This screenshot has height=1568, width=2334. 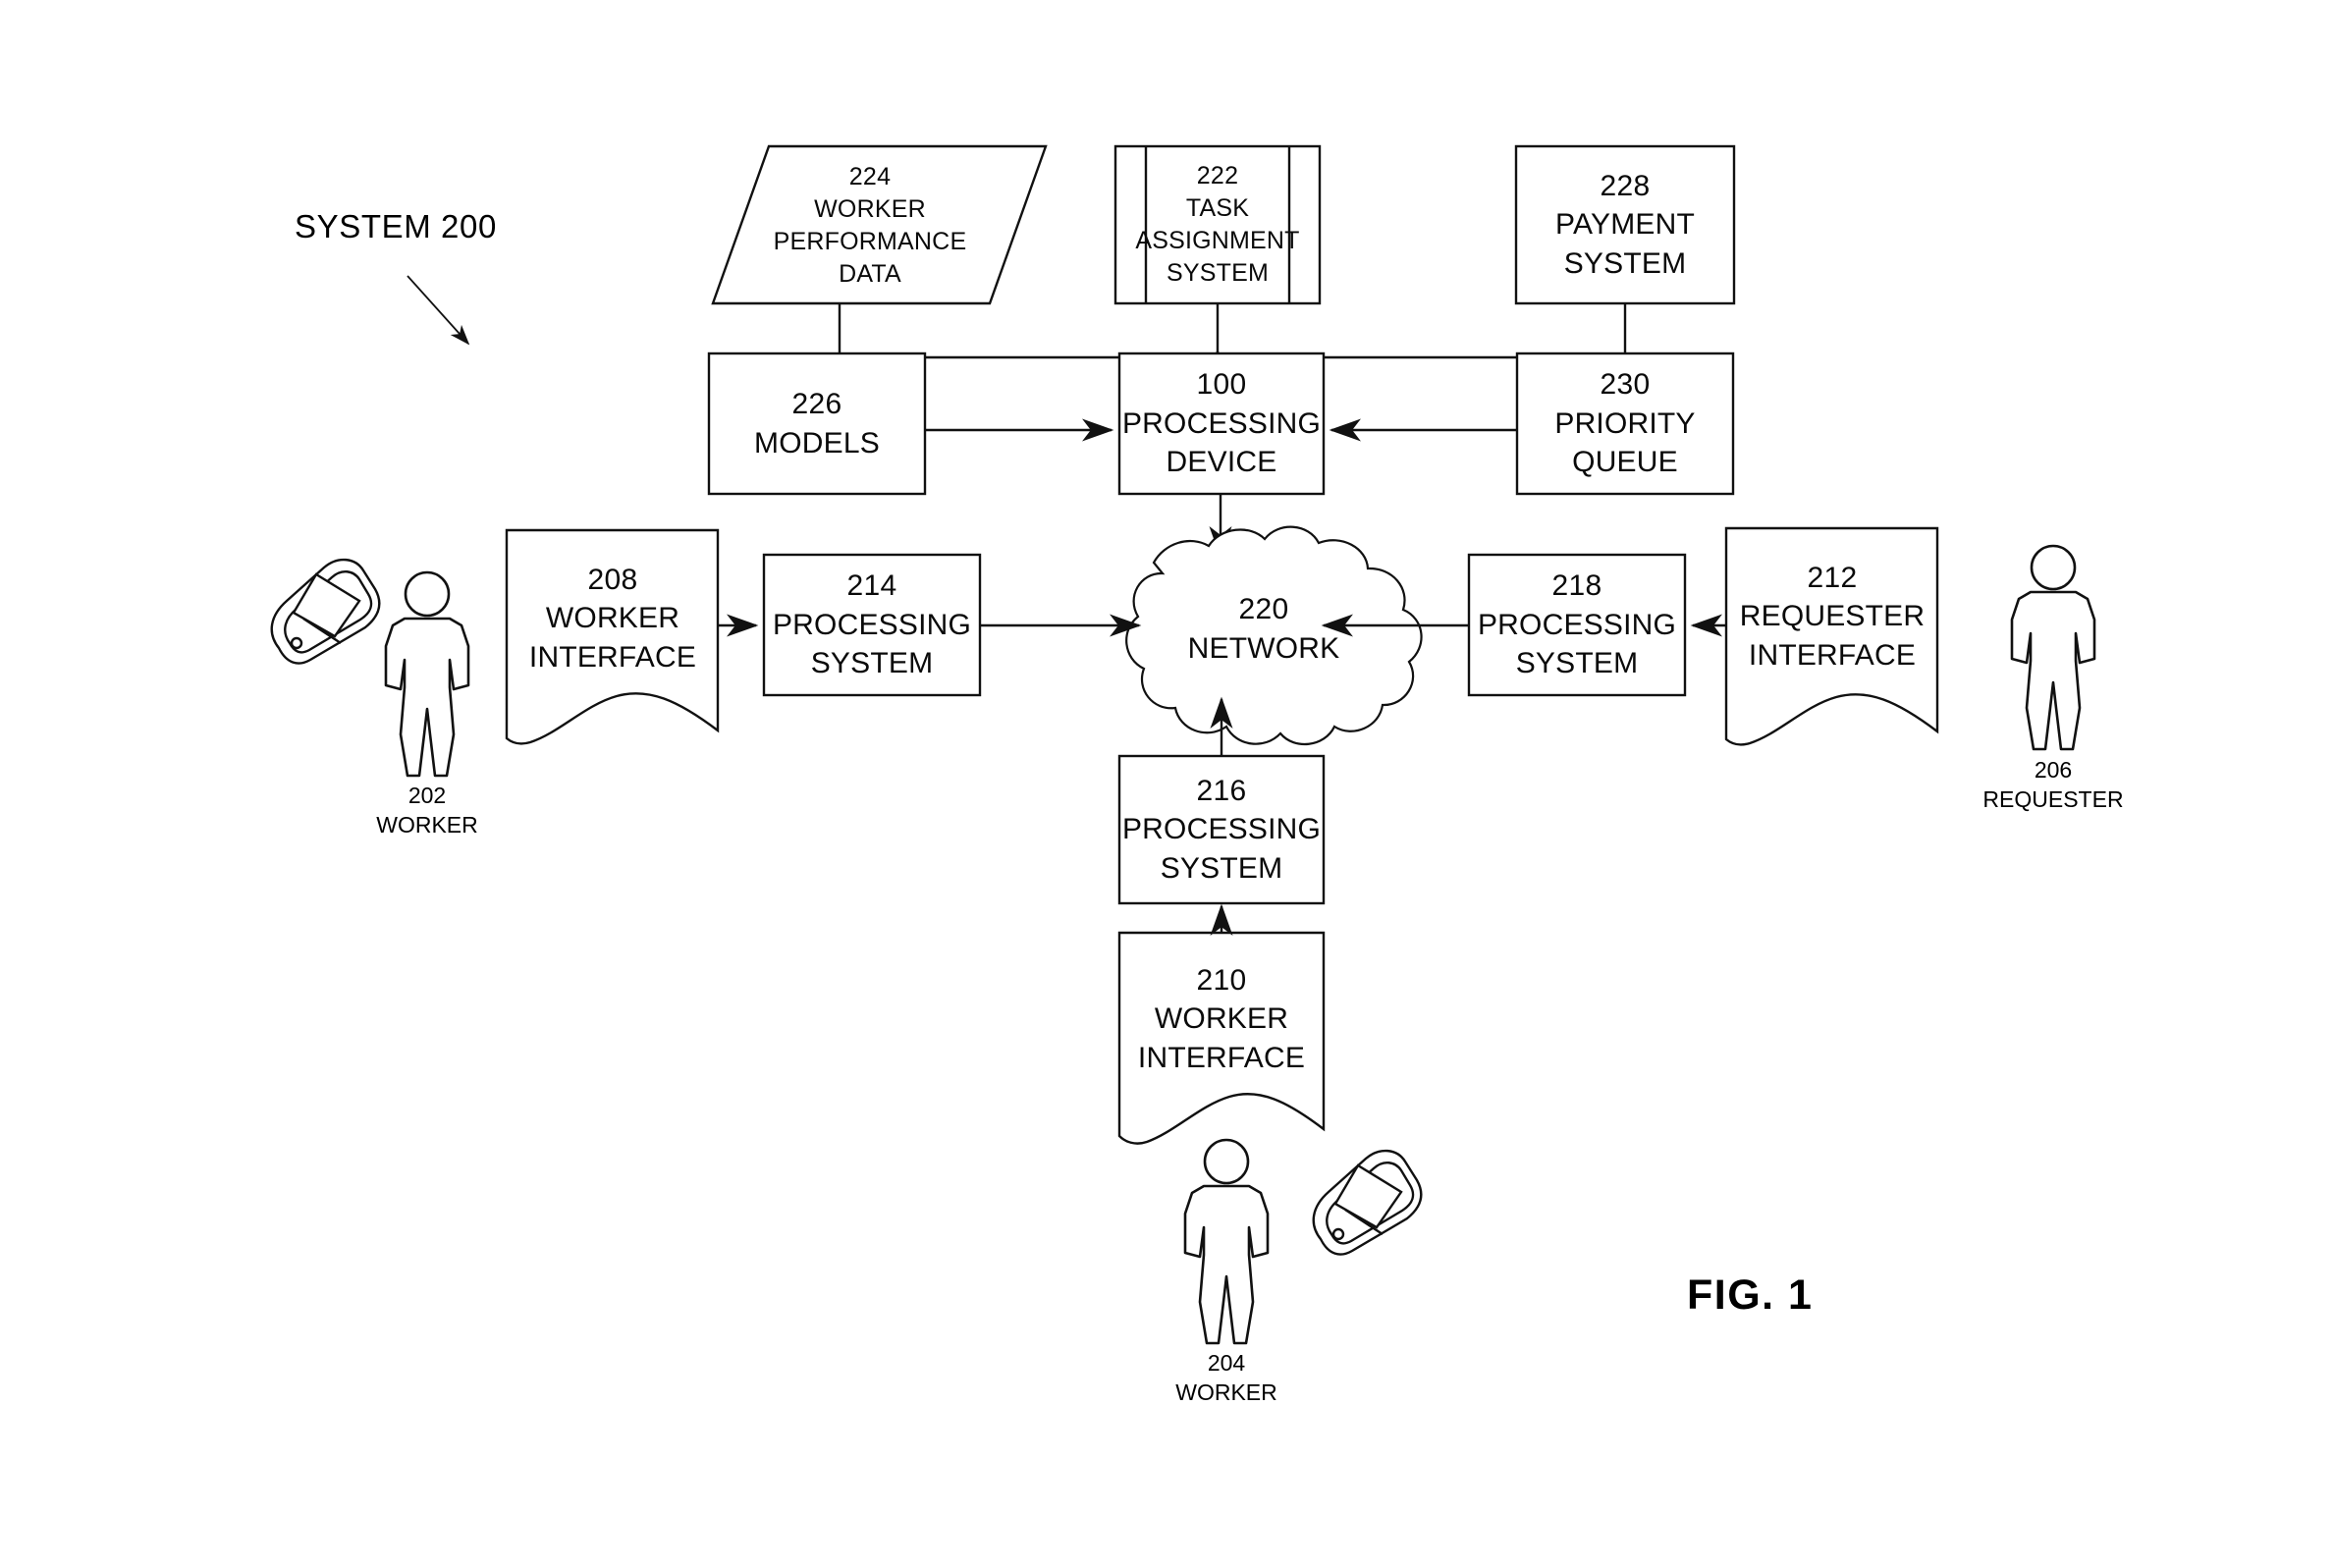 What do you see at coordinates (396, 226) in the screenshot?
I see `system-title: SYSTEM 200` at bounding box center [396, 226].